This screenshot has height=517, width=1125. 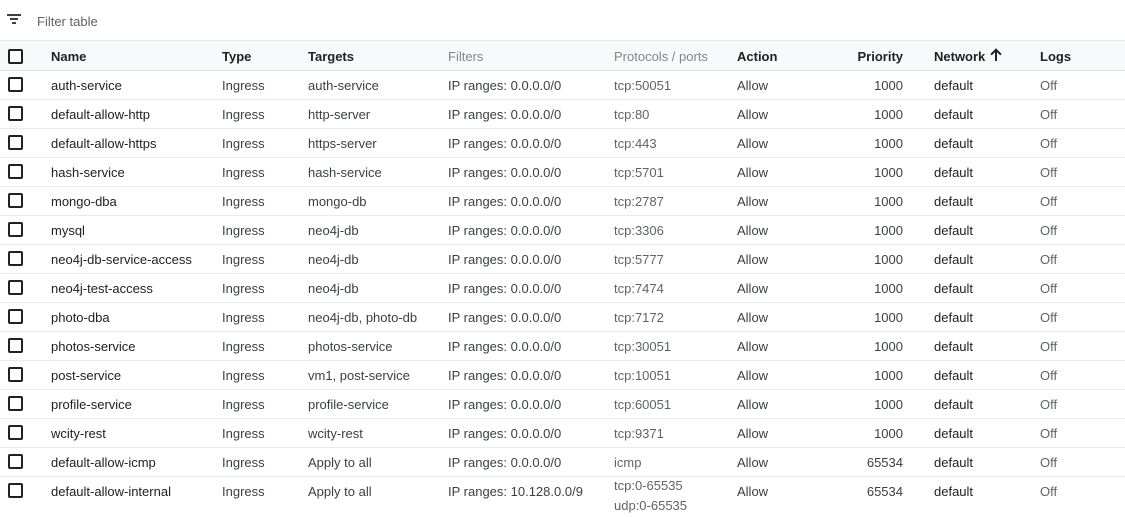 What do you see at coordinates (331, 56) in the screenshot?
I see `column-header-targets: Targets` at bounding box center [331, 56].